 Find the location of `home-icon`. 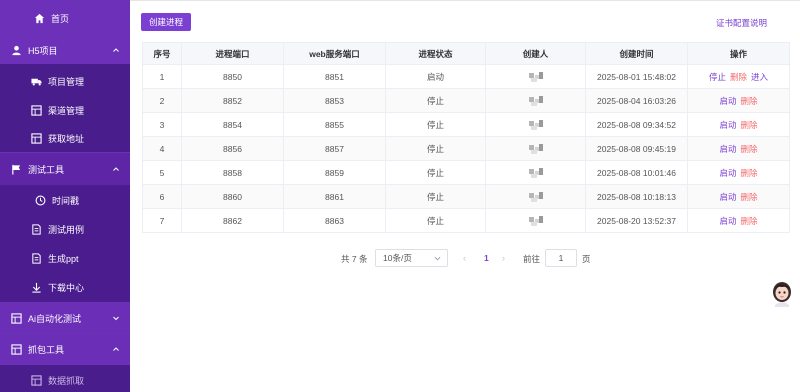

home-icon is located at coordinates (39, 18).